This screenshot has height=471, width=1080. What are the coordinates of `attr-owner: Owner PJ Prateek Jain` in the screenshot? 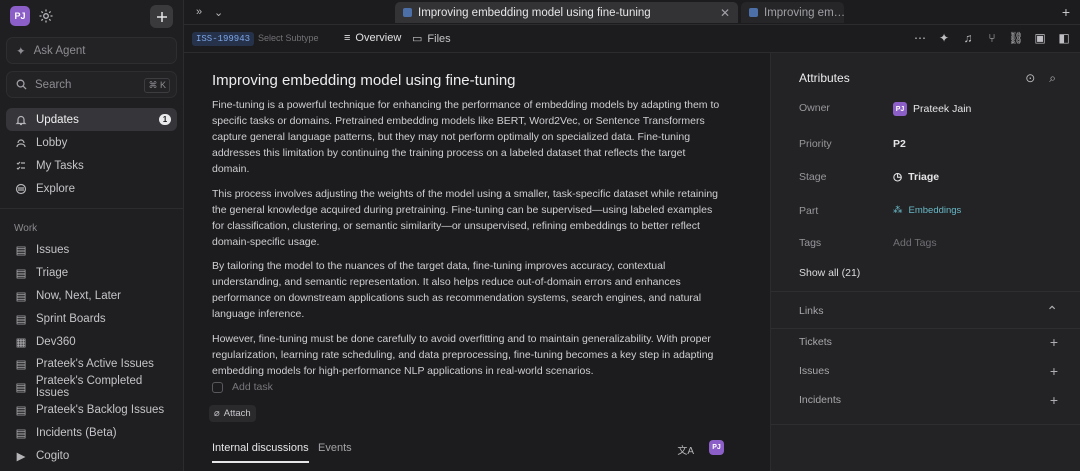 It's located at (929, 110).